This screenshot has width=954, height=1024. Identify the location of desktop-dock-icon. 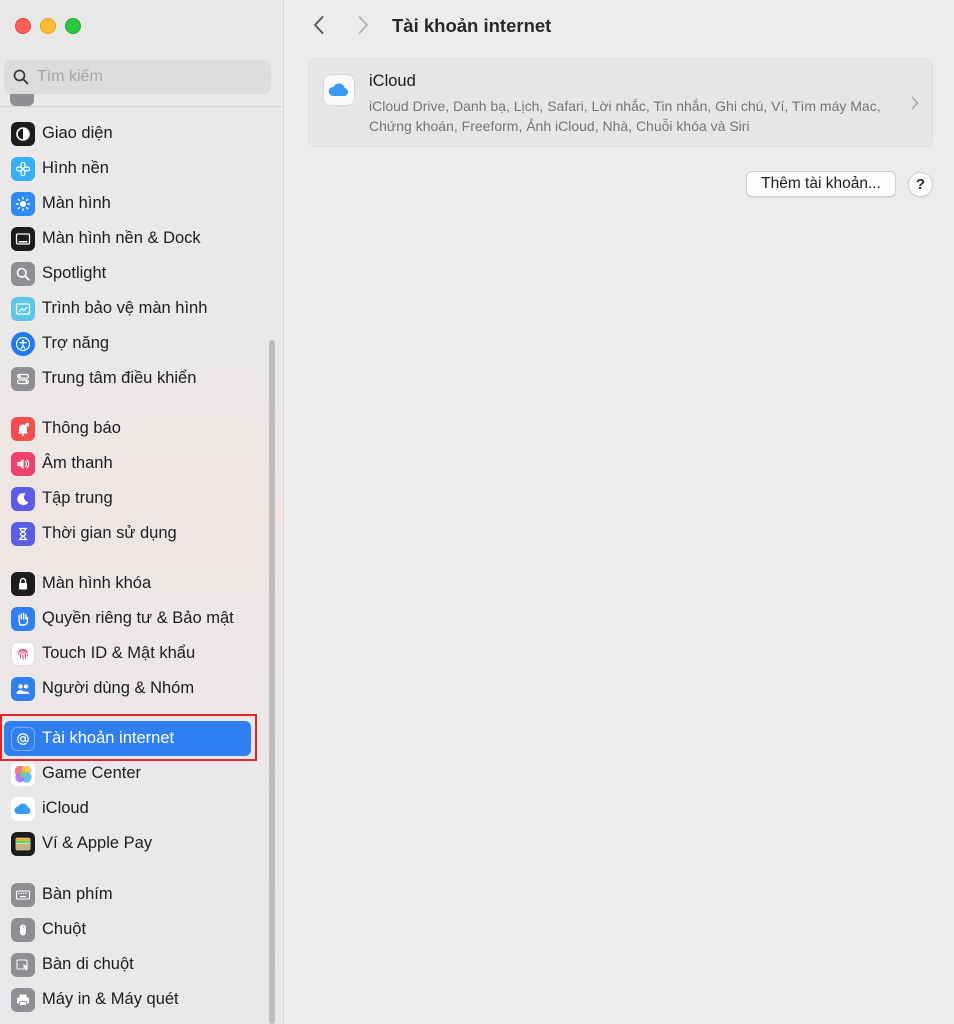
(23, 238).